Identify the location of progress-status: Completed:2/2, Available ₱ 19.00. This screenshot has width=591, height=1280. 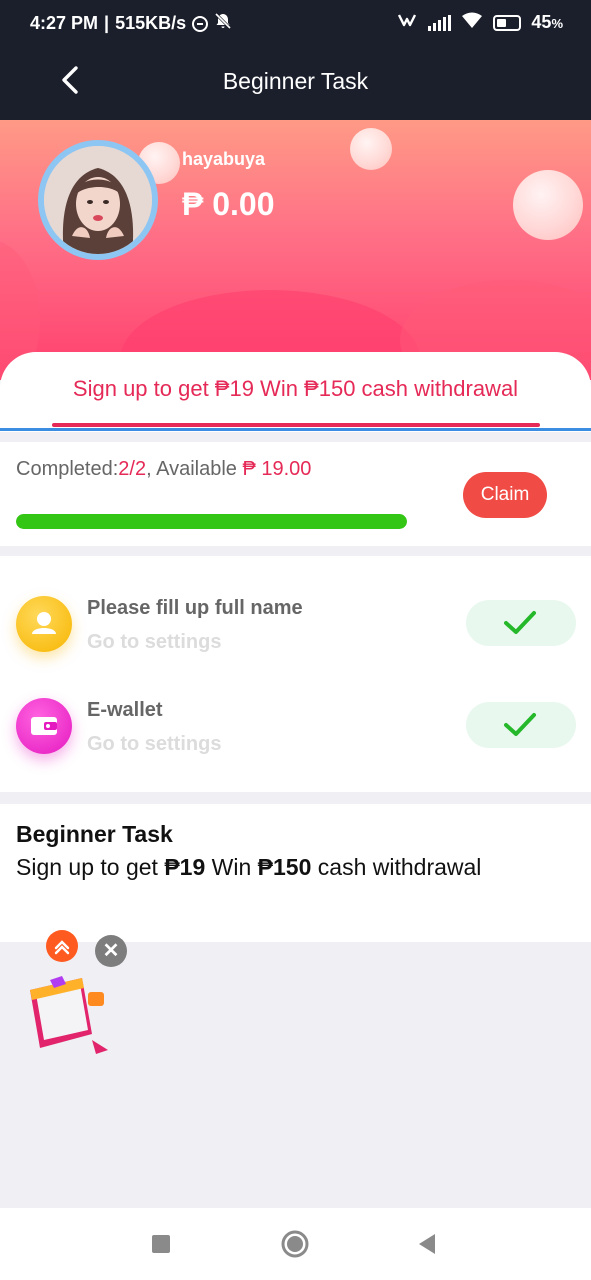
(163, 469).